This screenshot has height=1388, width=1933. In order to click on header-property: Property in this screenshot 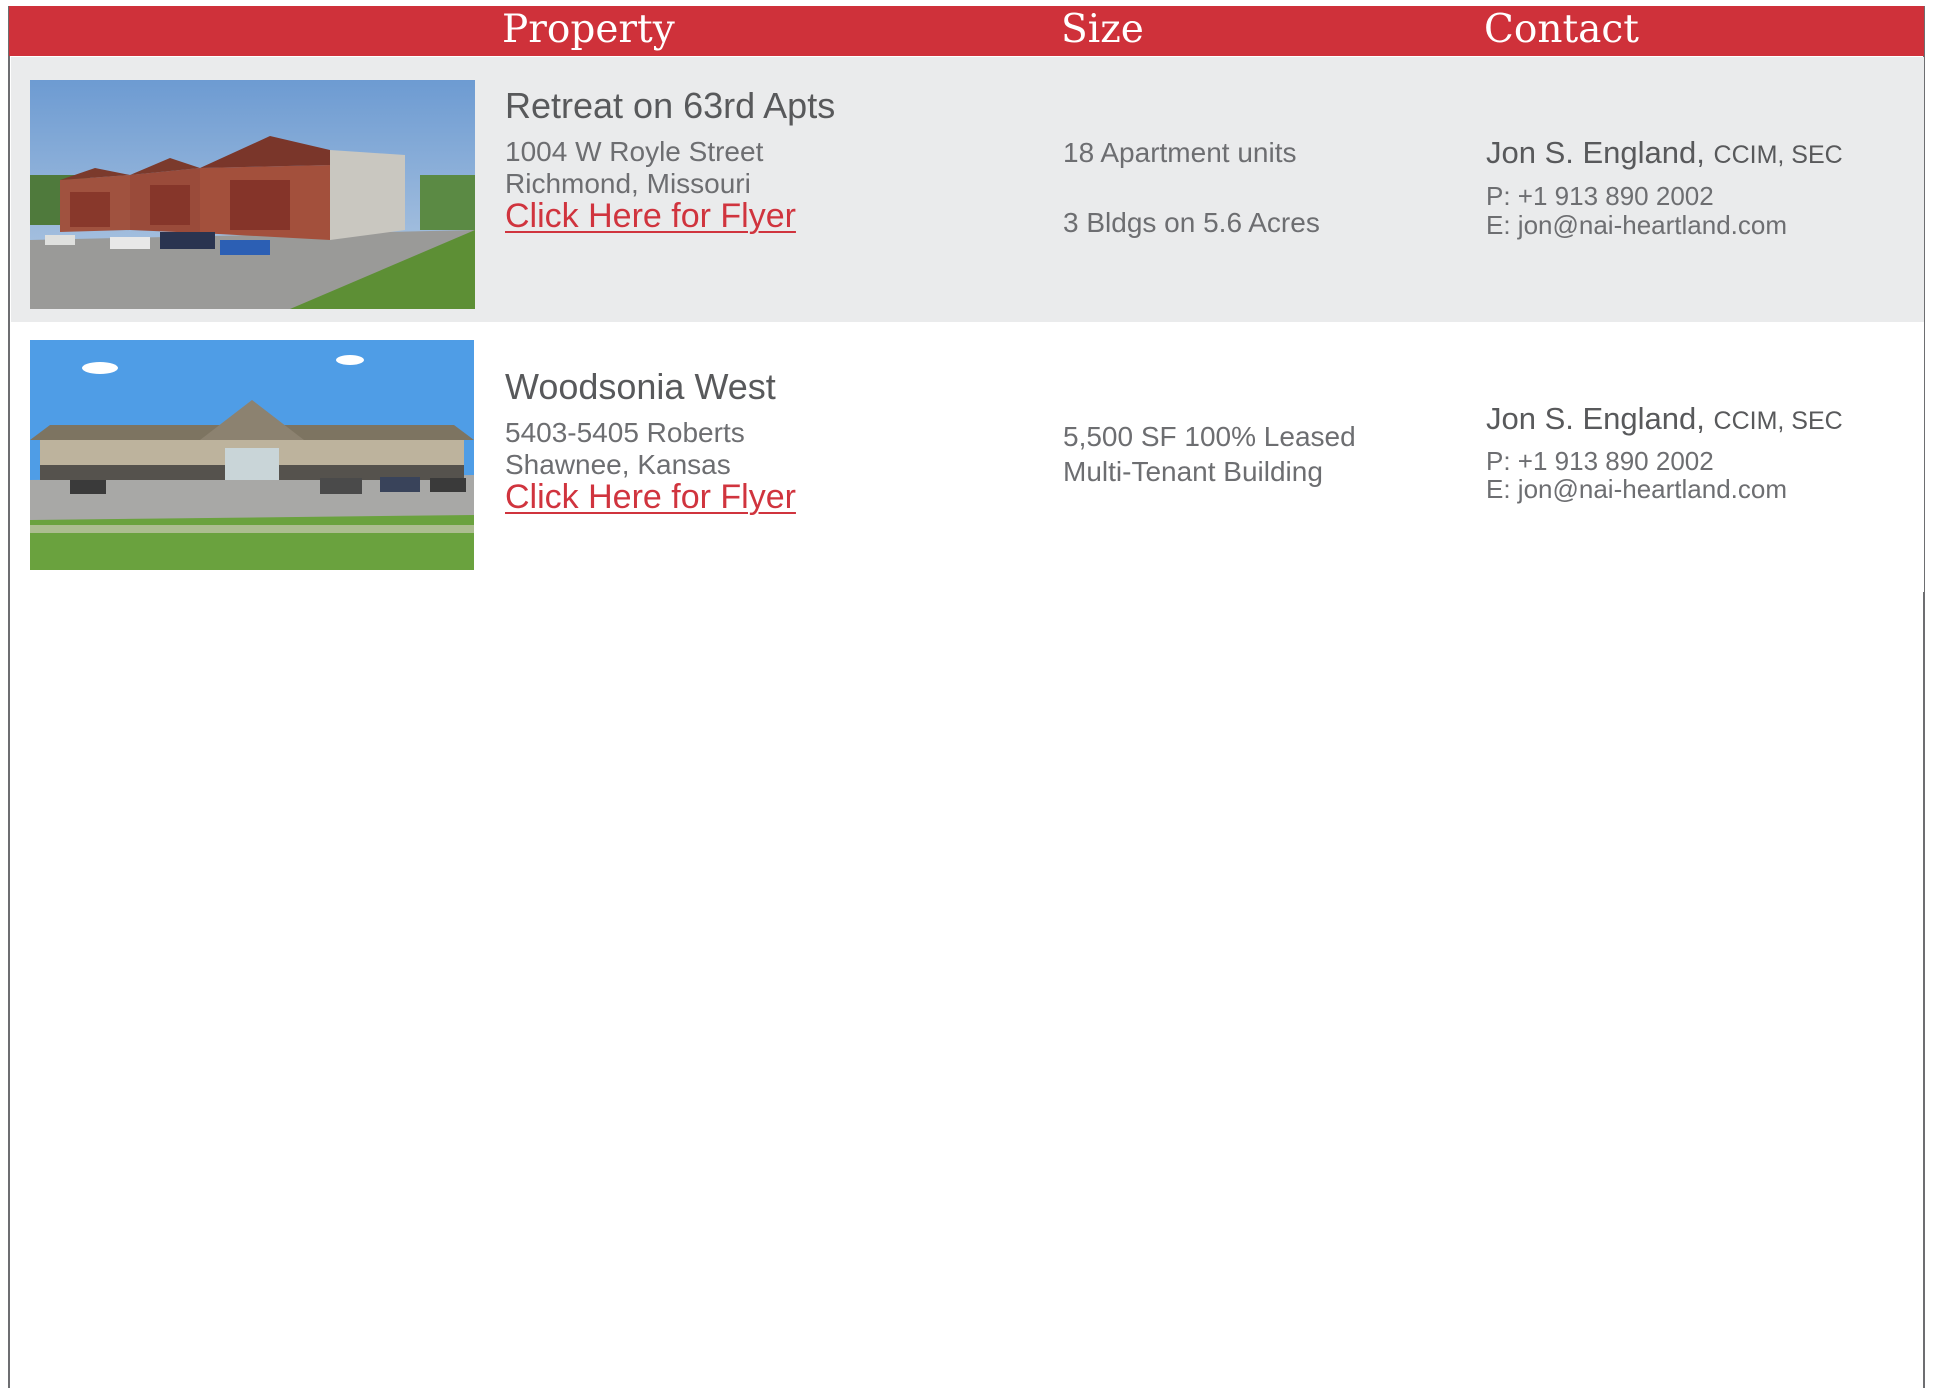, I will do `click(588, 29)`.